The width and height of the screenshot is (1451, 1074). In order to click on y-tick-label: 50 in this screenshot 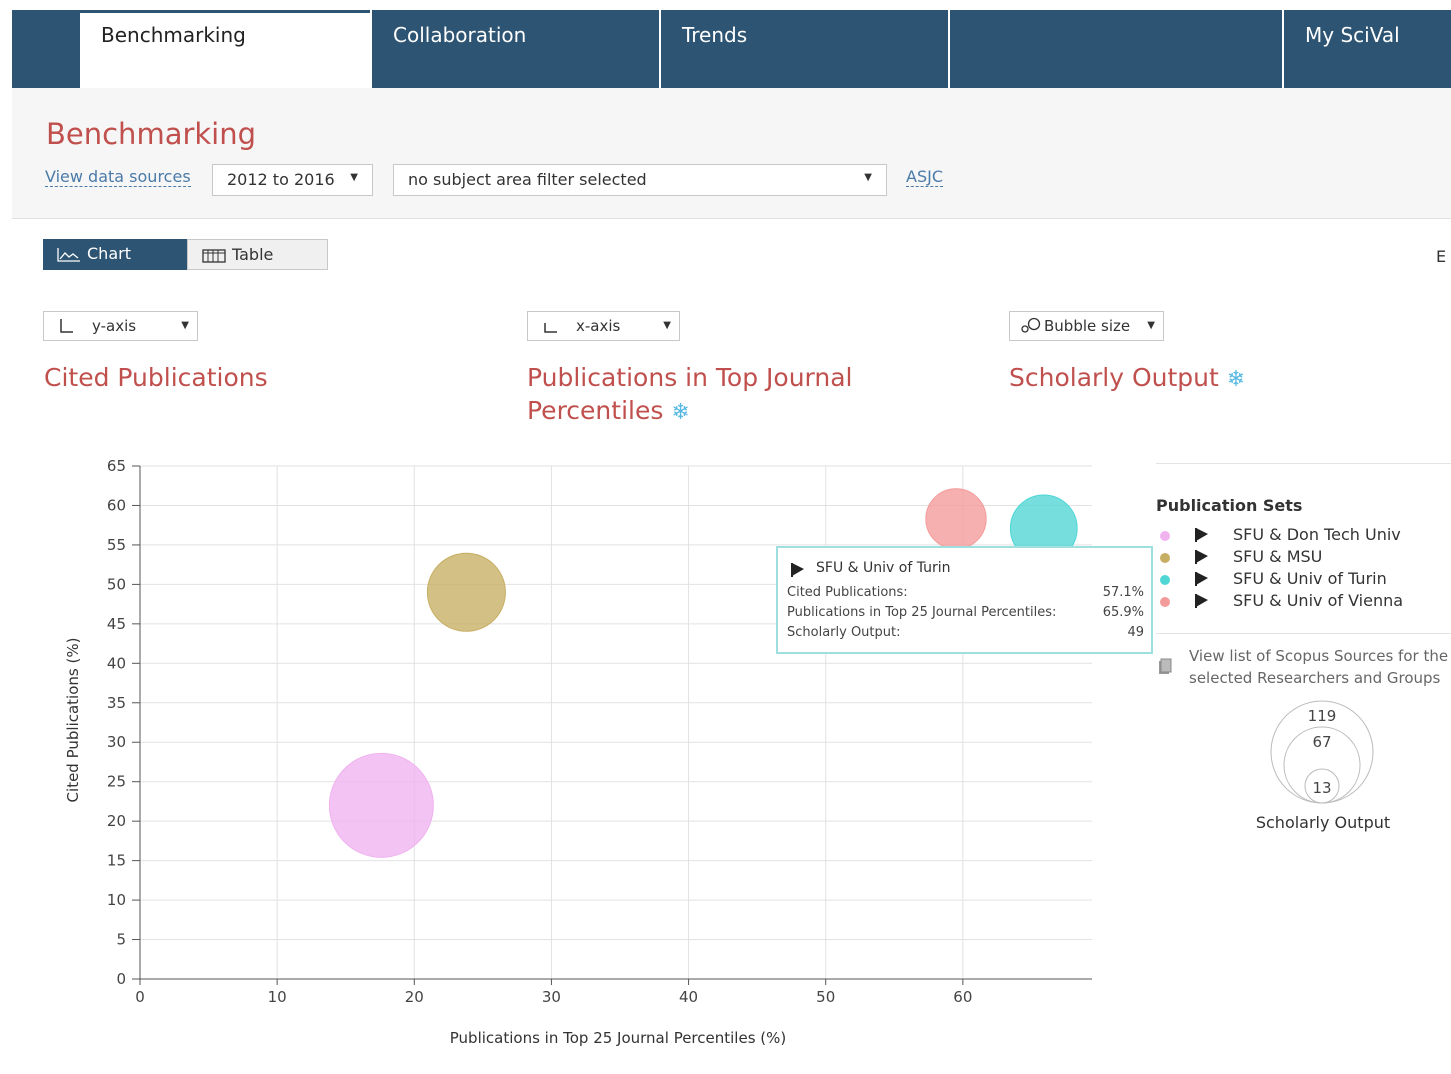, I will do `click(116, 584)`.